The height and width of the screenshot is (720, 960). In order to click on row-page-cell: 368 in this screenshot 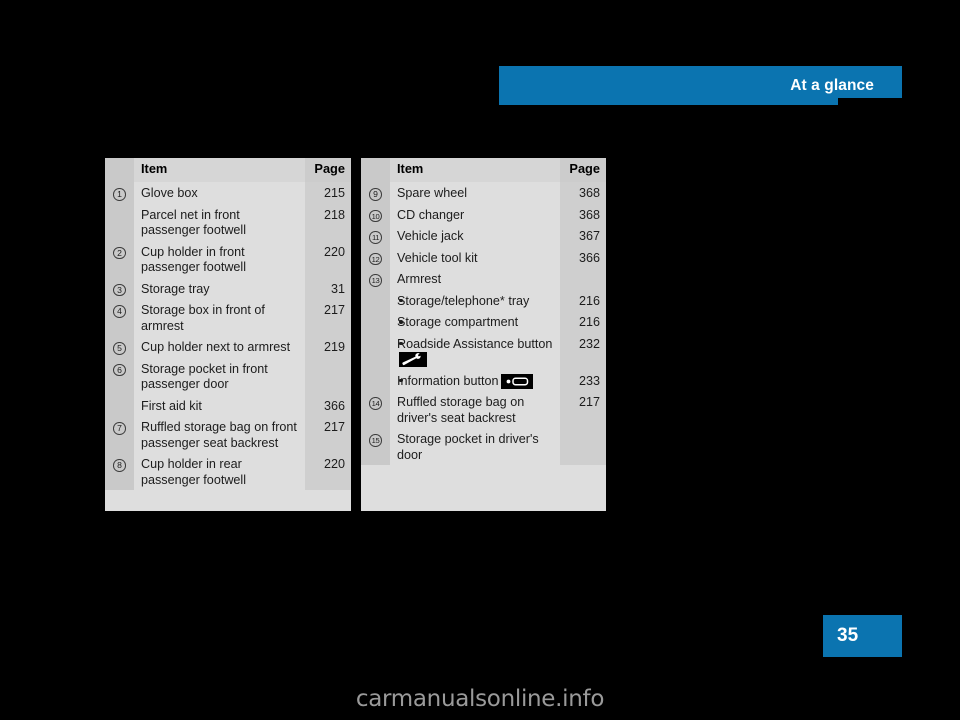, I will do `click(583, 214)`.